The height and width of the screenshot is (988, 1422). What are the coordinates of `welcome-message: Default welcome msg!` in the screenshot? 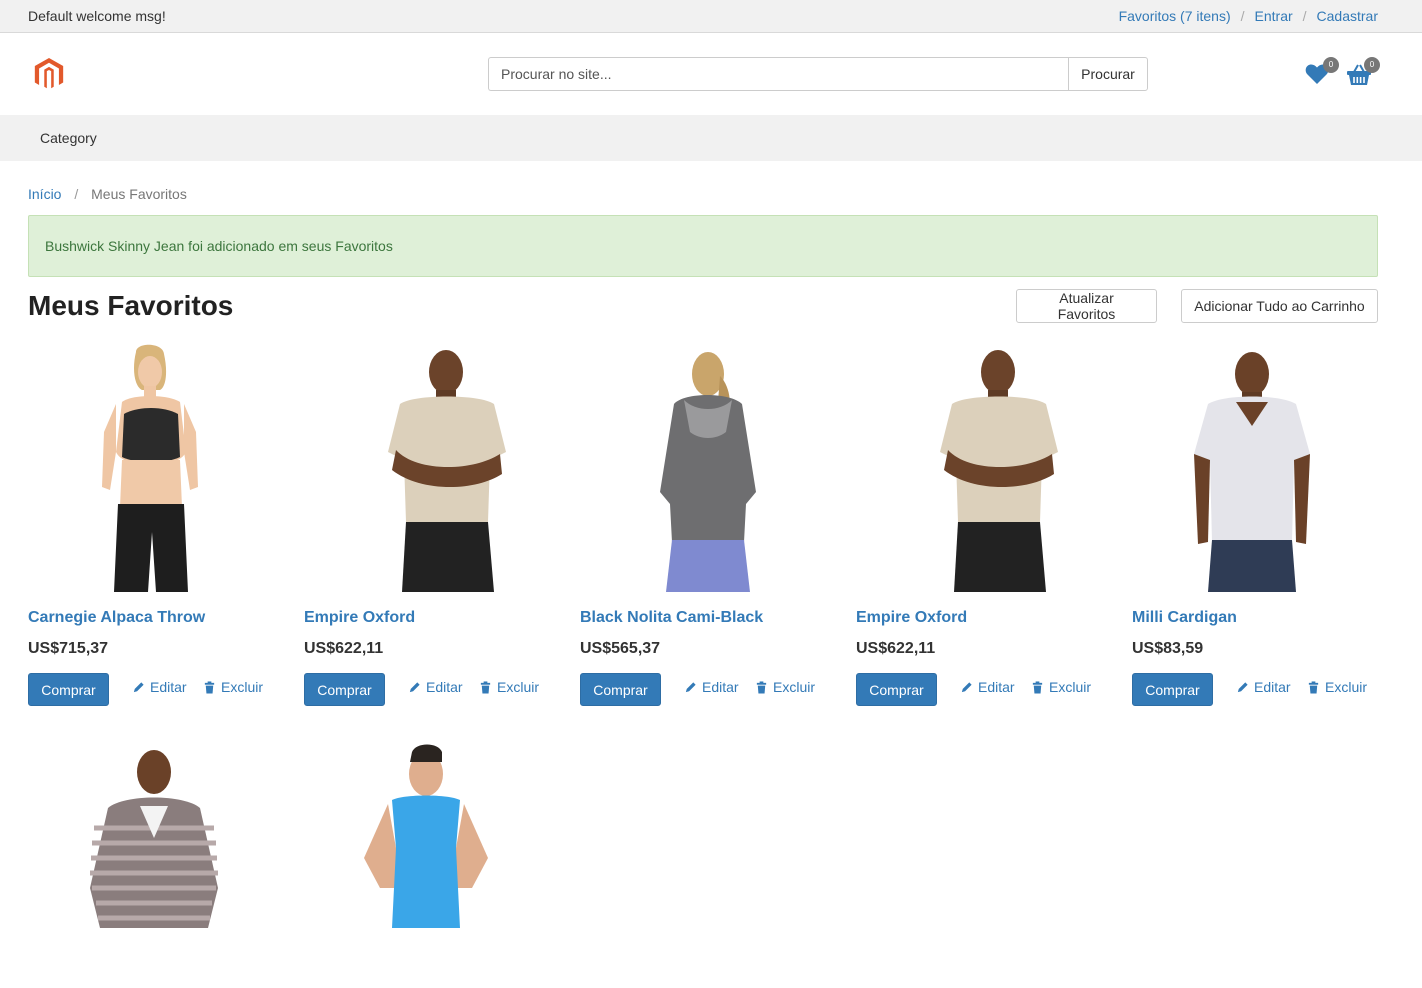 It's located at (97, 16).